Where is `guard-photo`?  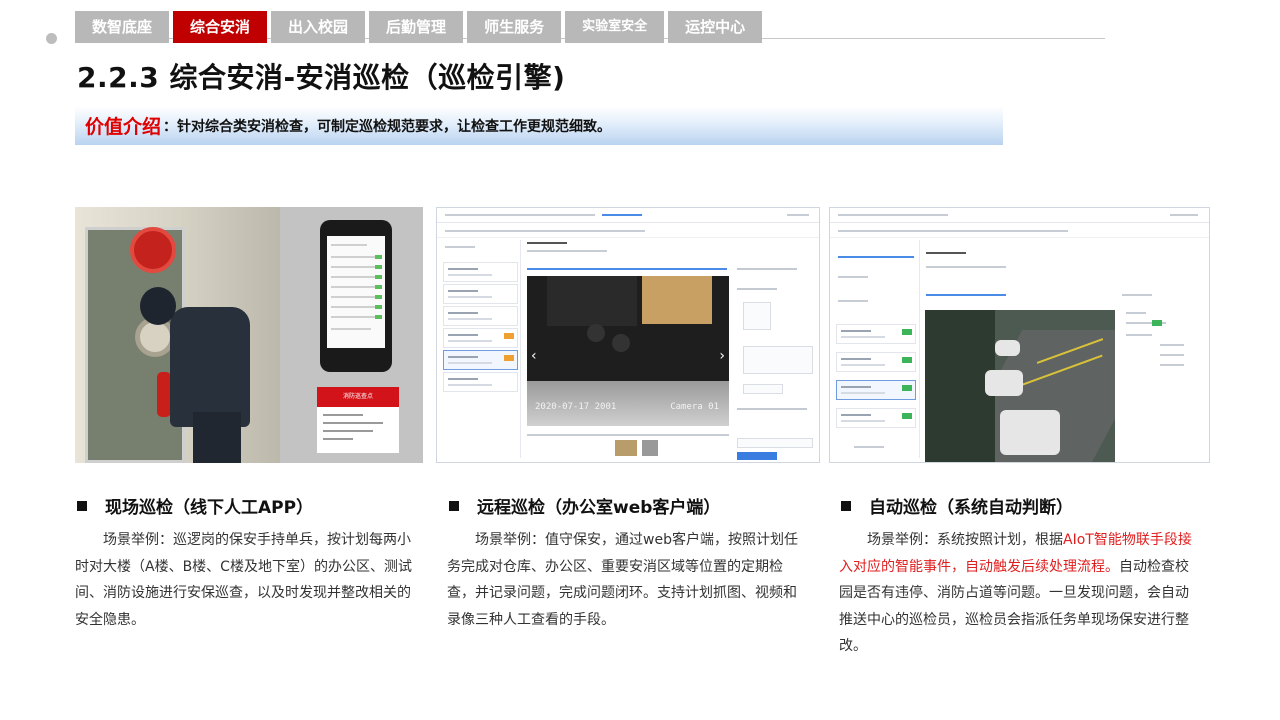 guard-photo is located at coordinates (177, 335).